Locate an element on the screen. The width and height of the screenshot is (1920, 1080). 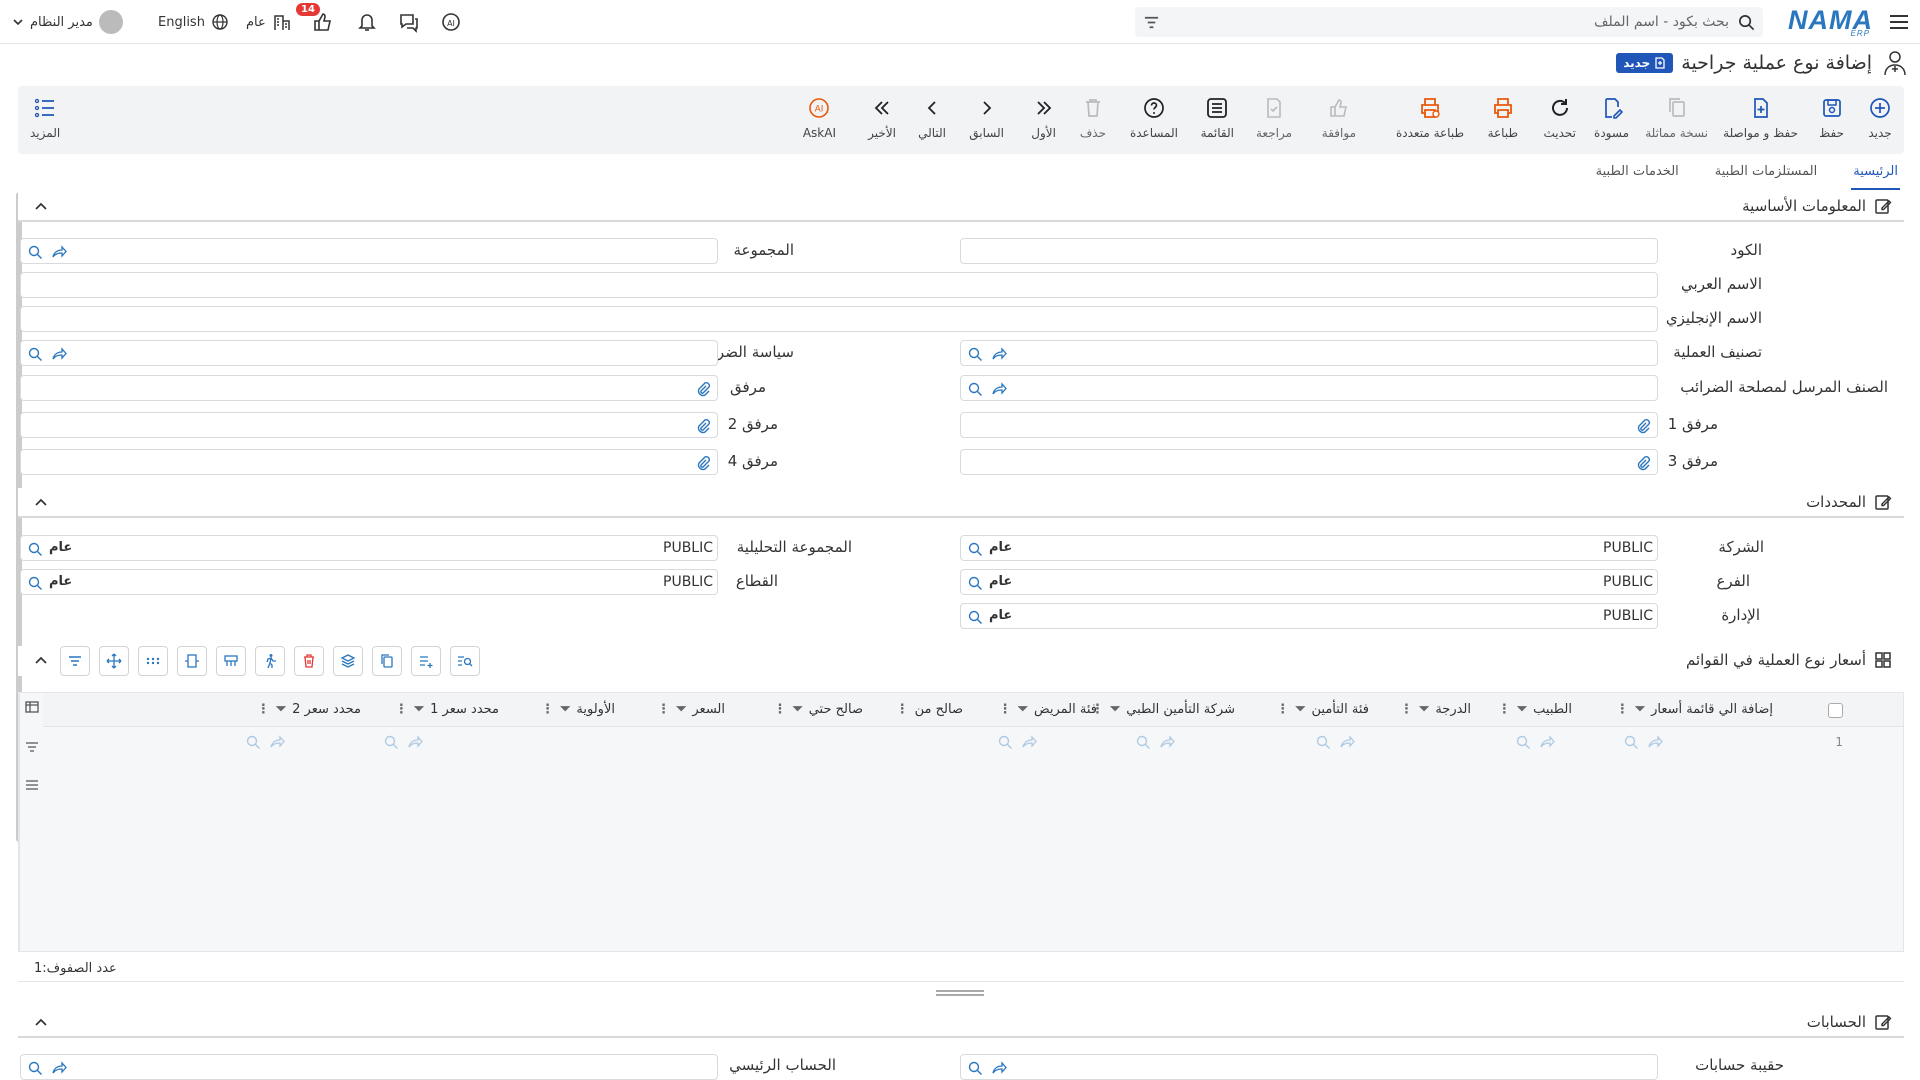
delete-button: حذف is located at coordinates (1093, 118).